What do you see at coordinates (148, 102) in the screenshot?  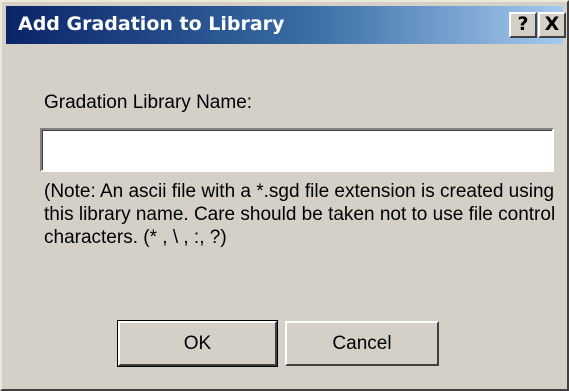 I see `library-name-label: Gradation Library Name:` at bounding box center [148, 102].